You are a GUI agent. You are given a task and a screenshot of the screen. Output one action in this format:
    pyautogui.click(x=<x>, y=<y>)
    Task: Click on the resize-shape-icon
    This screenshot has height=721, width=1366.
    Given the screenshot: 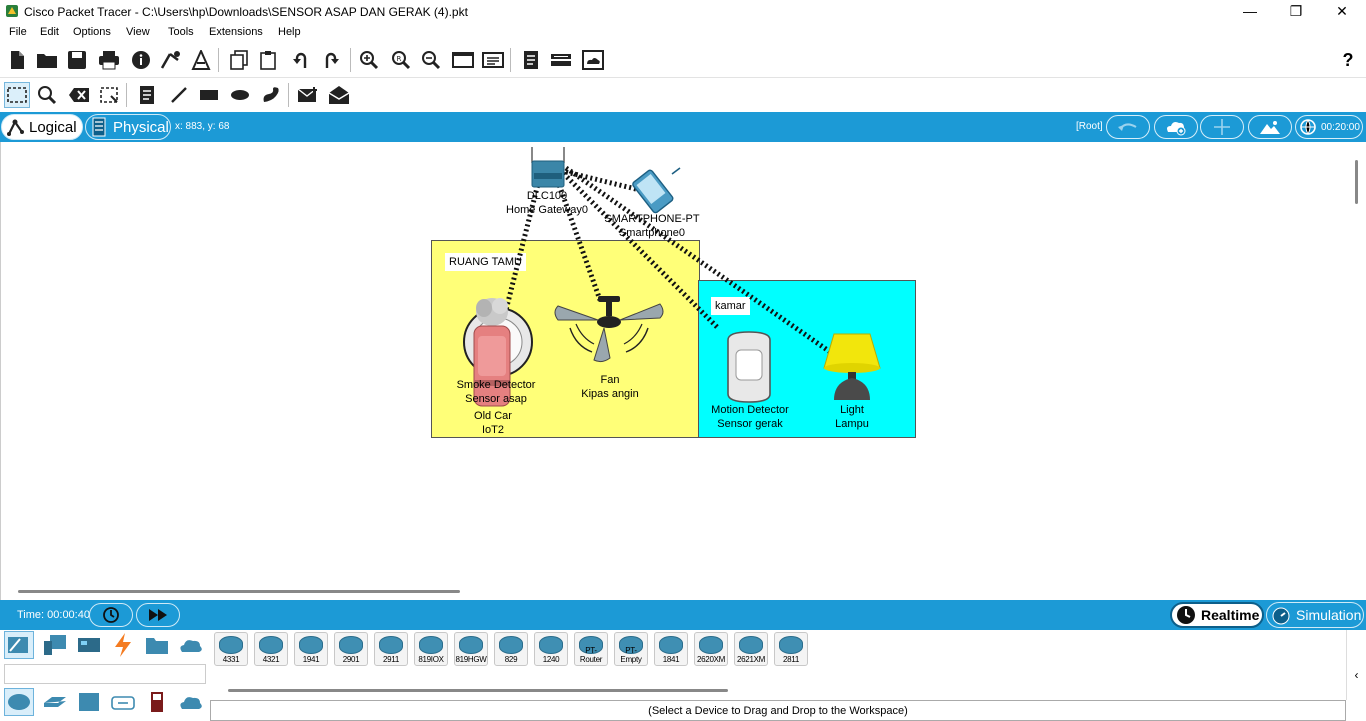 What is the action you would take?
    pyautogui.click(x=109, y=95)
    